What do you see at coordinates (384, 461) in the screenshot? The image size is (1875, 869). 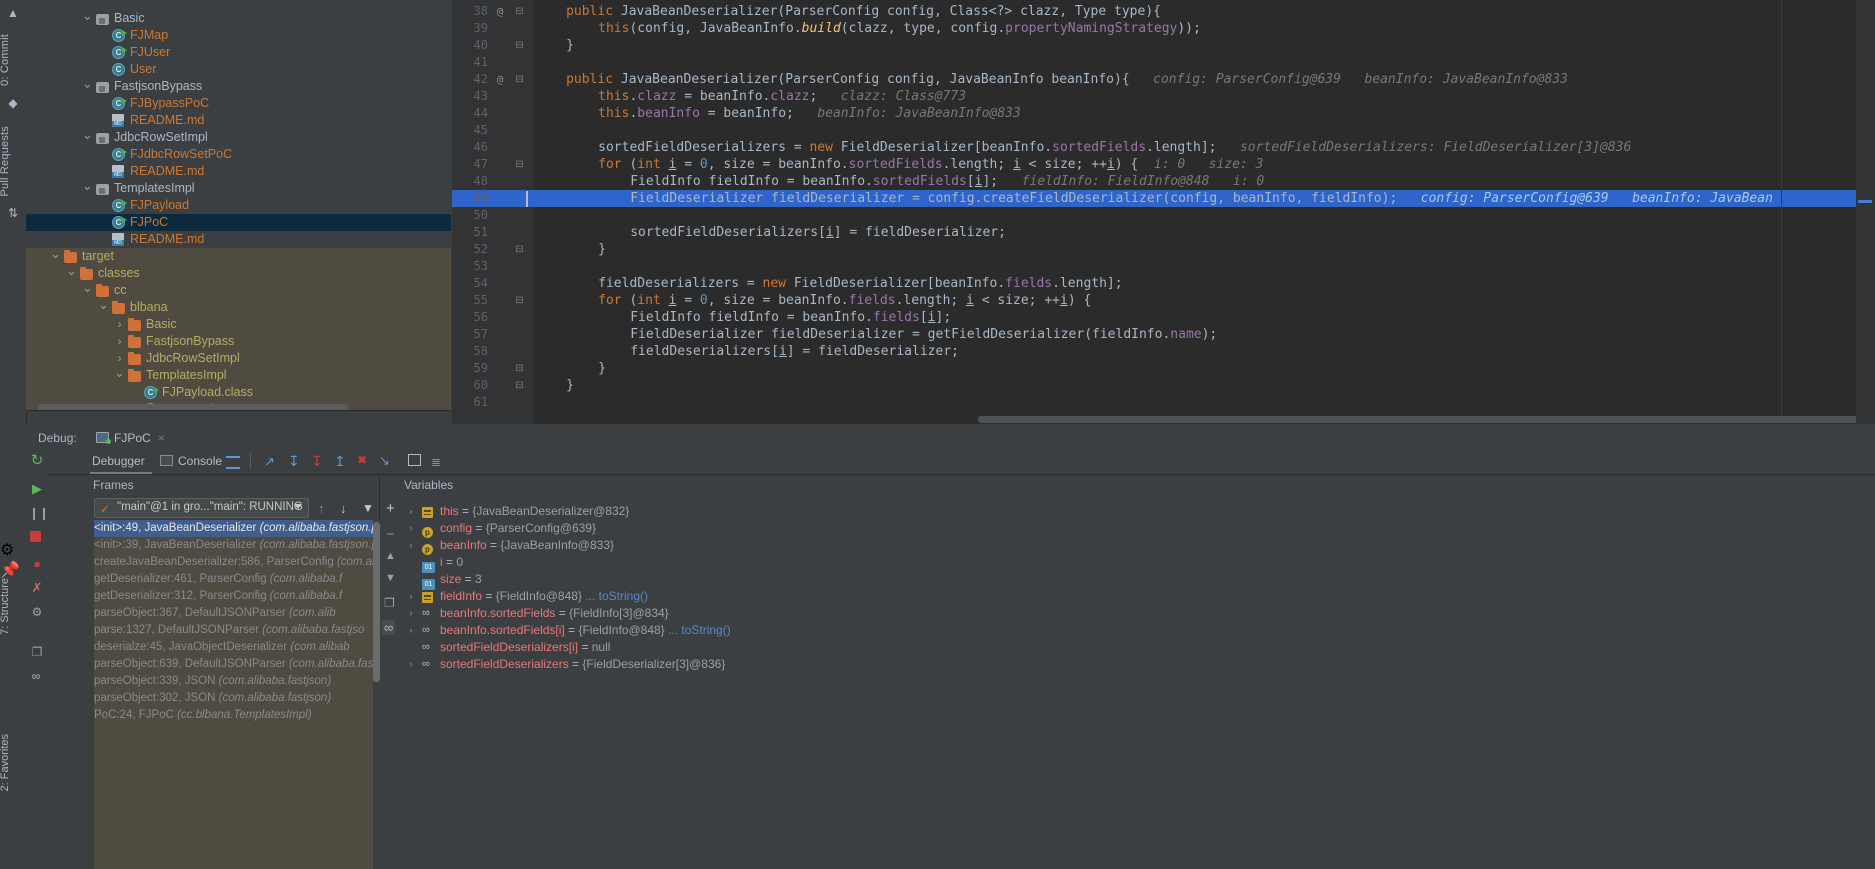 I see `run-to-cursor-icon: ↘` at bounding box center [384, 461].